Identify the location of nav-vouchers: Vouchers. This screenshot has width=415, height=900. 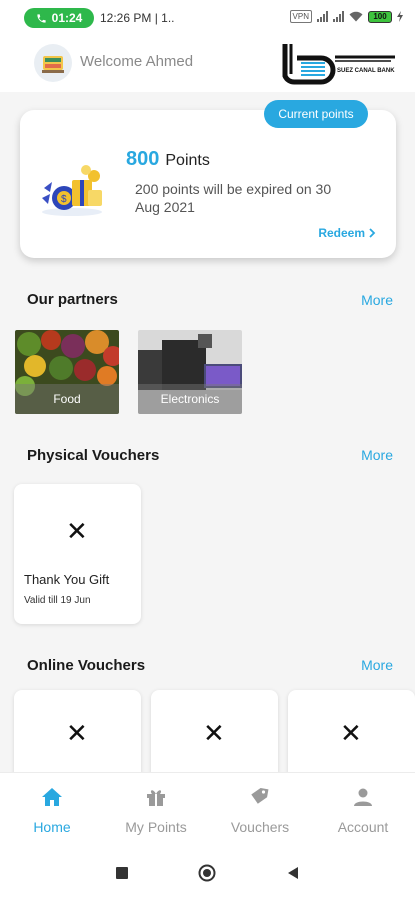
(260, 810).